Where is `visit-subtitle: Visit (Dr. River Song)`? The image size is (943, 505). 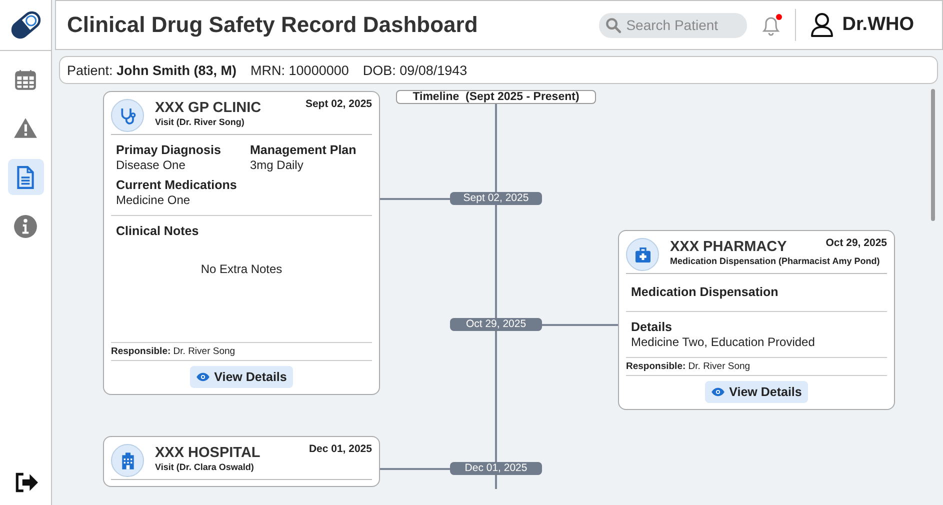
visit-subtitle: Visit (Dr. River Song) is located at coordinates (200, 122).